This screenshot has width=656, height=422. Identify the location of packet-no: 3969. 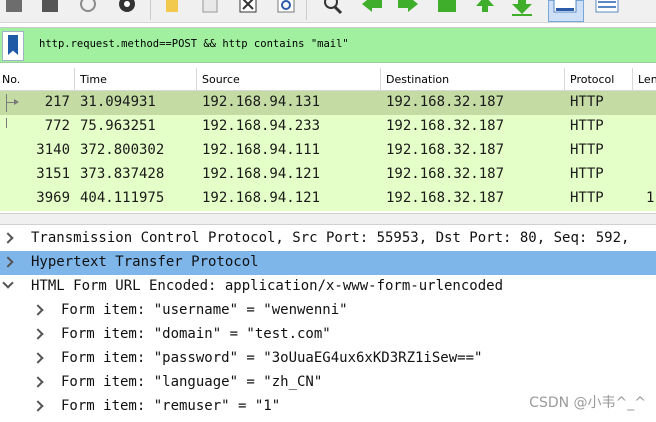
(53, 198).